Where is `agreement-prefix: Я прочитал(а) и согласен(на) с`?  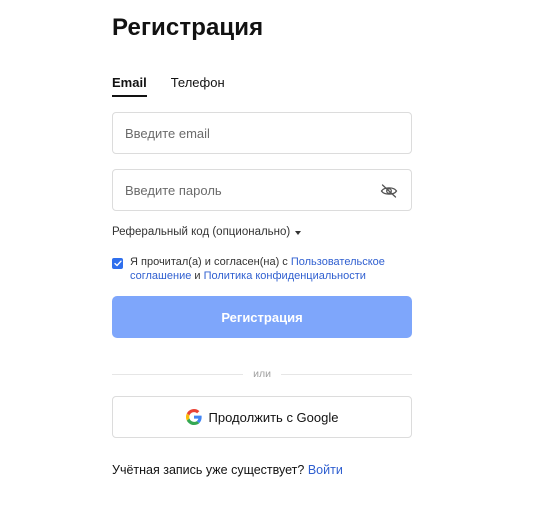 agreement-prefix: Я прочитал(а) и согласен(на) с is located at coordinates (209, 262).